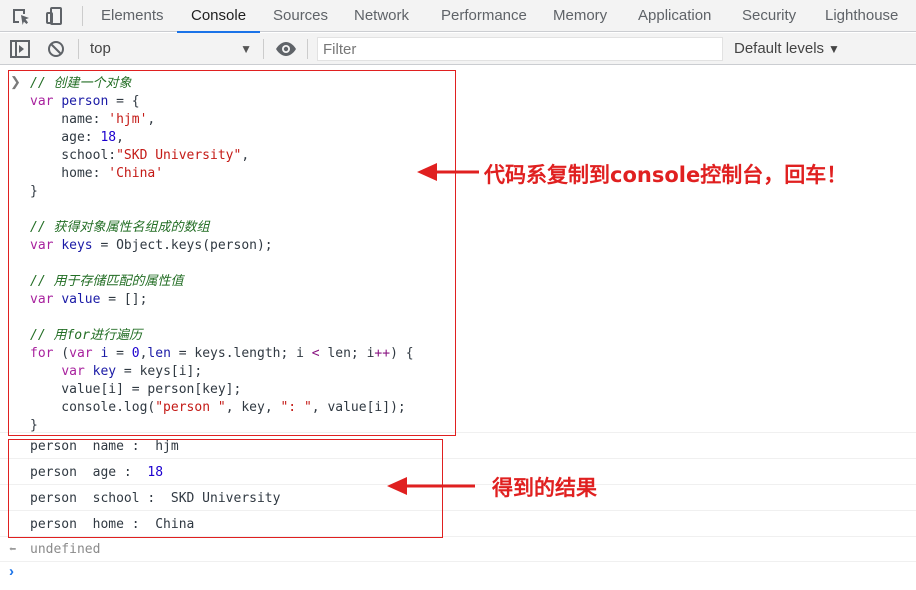  What do you see at coordinates (666, 175) in the screenshot?
I see `annotation-code-note: 代码系复制到console控制台，回车！` at bounding box center [666, 175].